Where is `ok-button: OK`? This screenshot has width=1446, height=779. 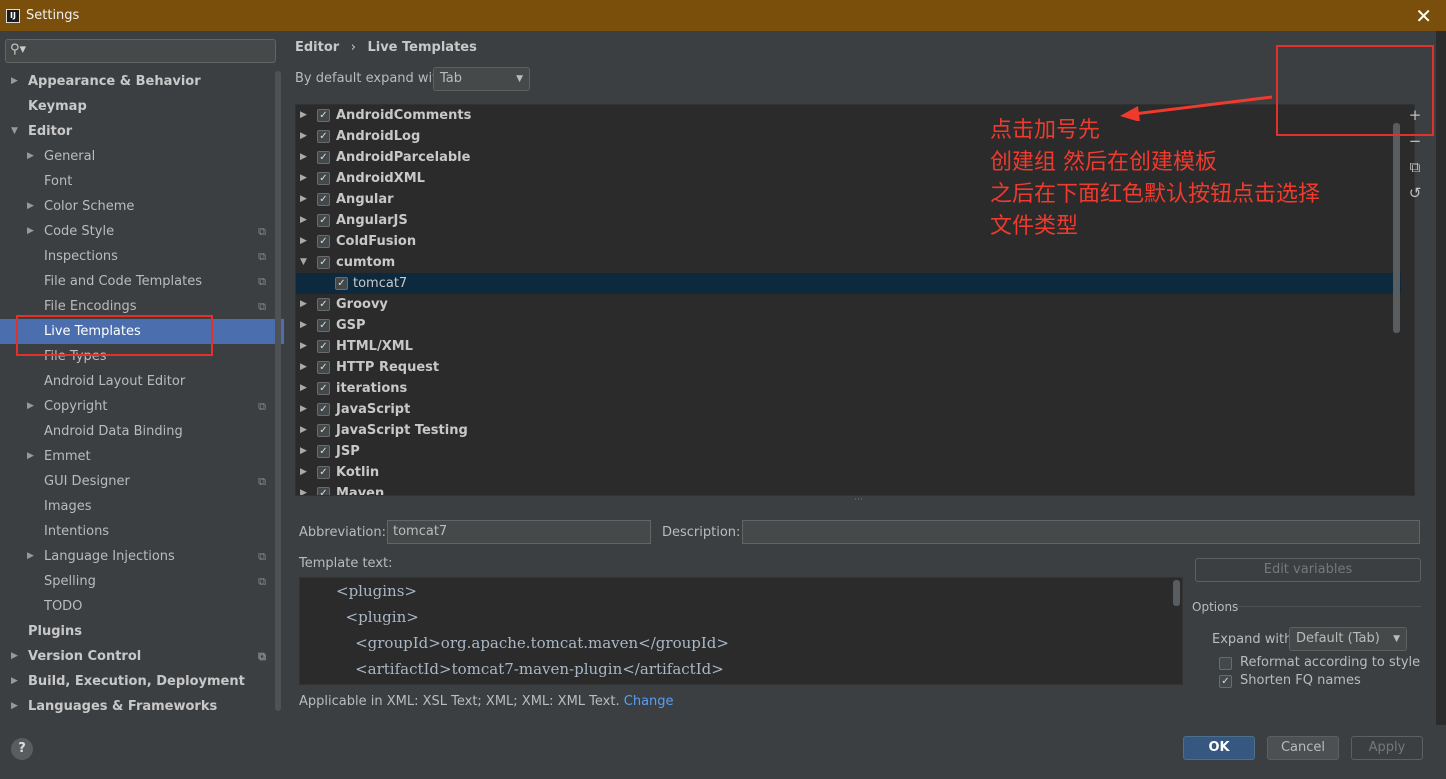 ok-button: OK is located at coordinates (1219, 748).